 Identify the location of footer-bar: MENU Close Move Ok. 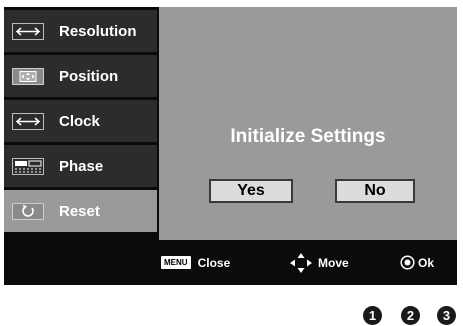
(308, 262).